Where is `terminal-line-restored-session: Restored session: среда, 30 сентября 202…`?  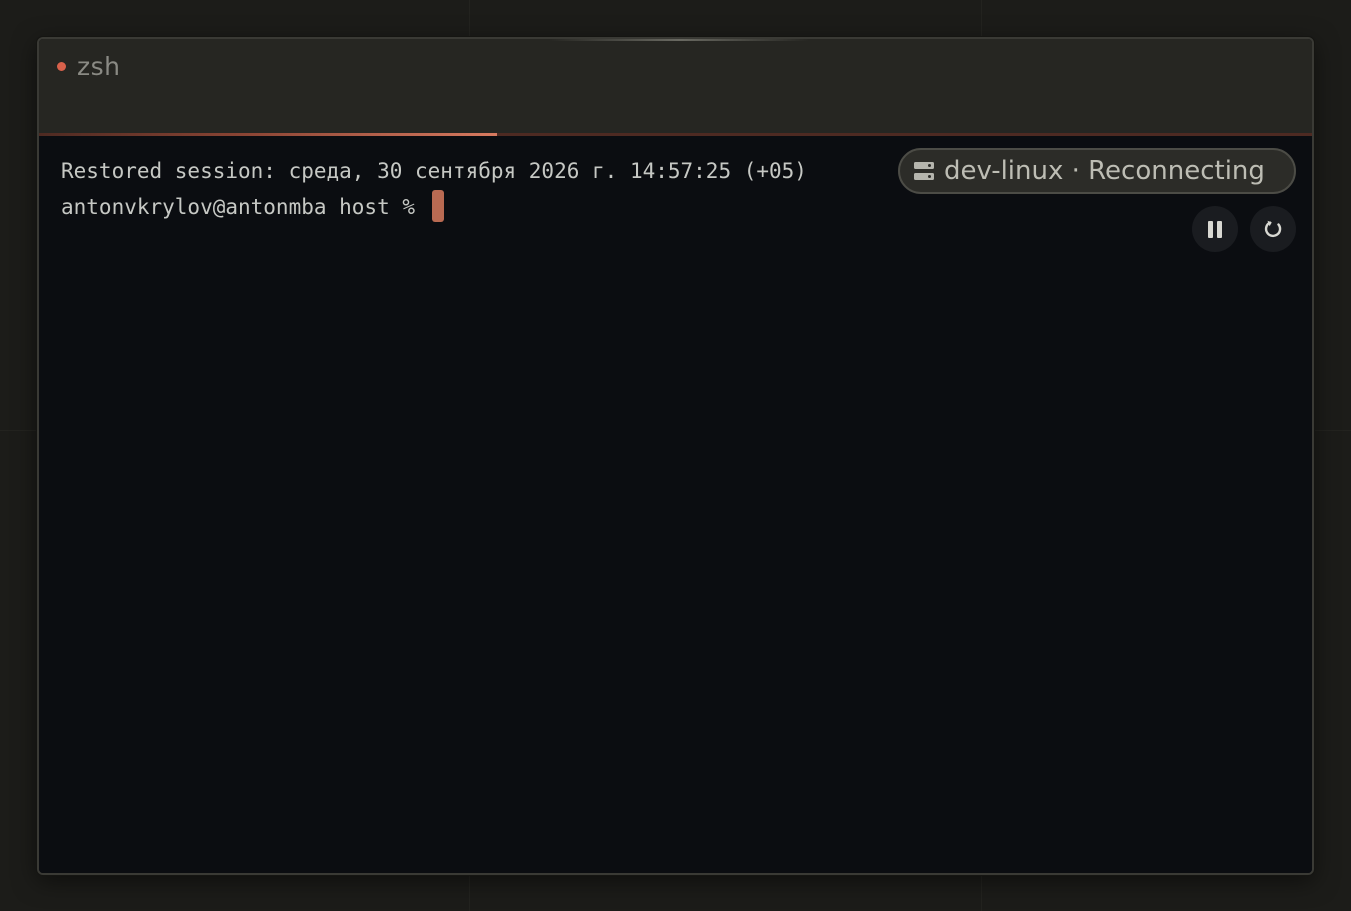
terminal-line-restored-session: Restored session: среда, 30 сентября 202… is located at coordinates (434, 171).